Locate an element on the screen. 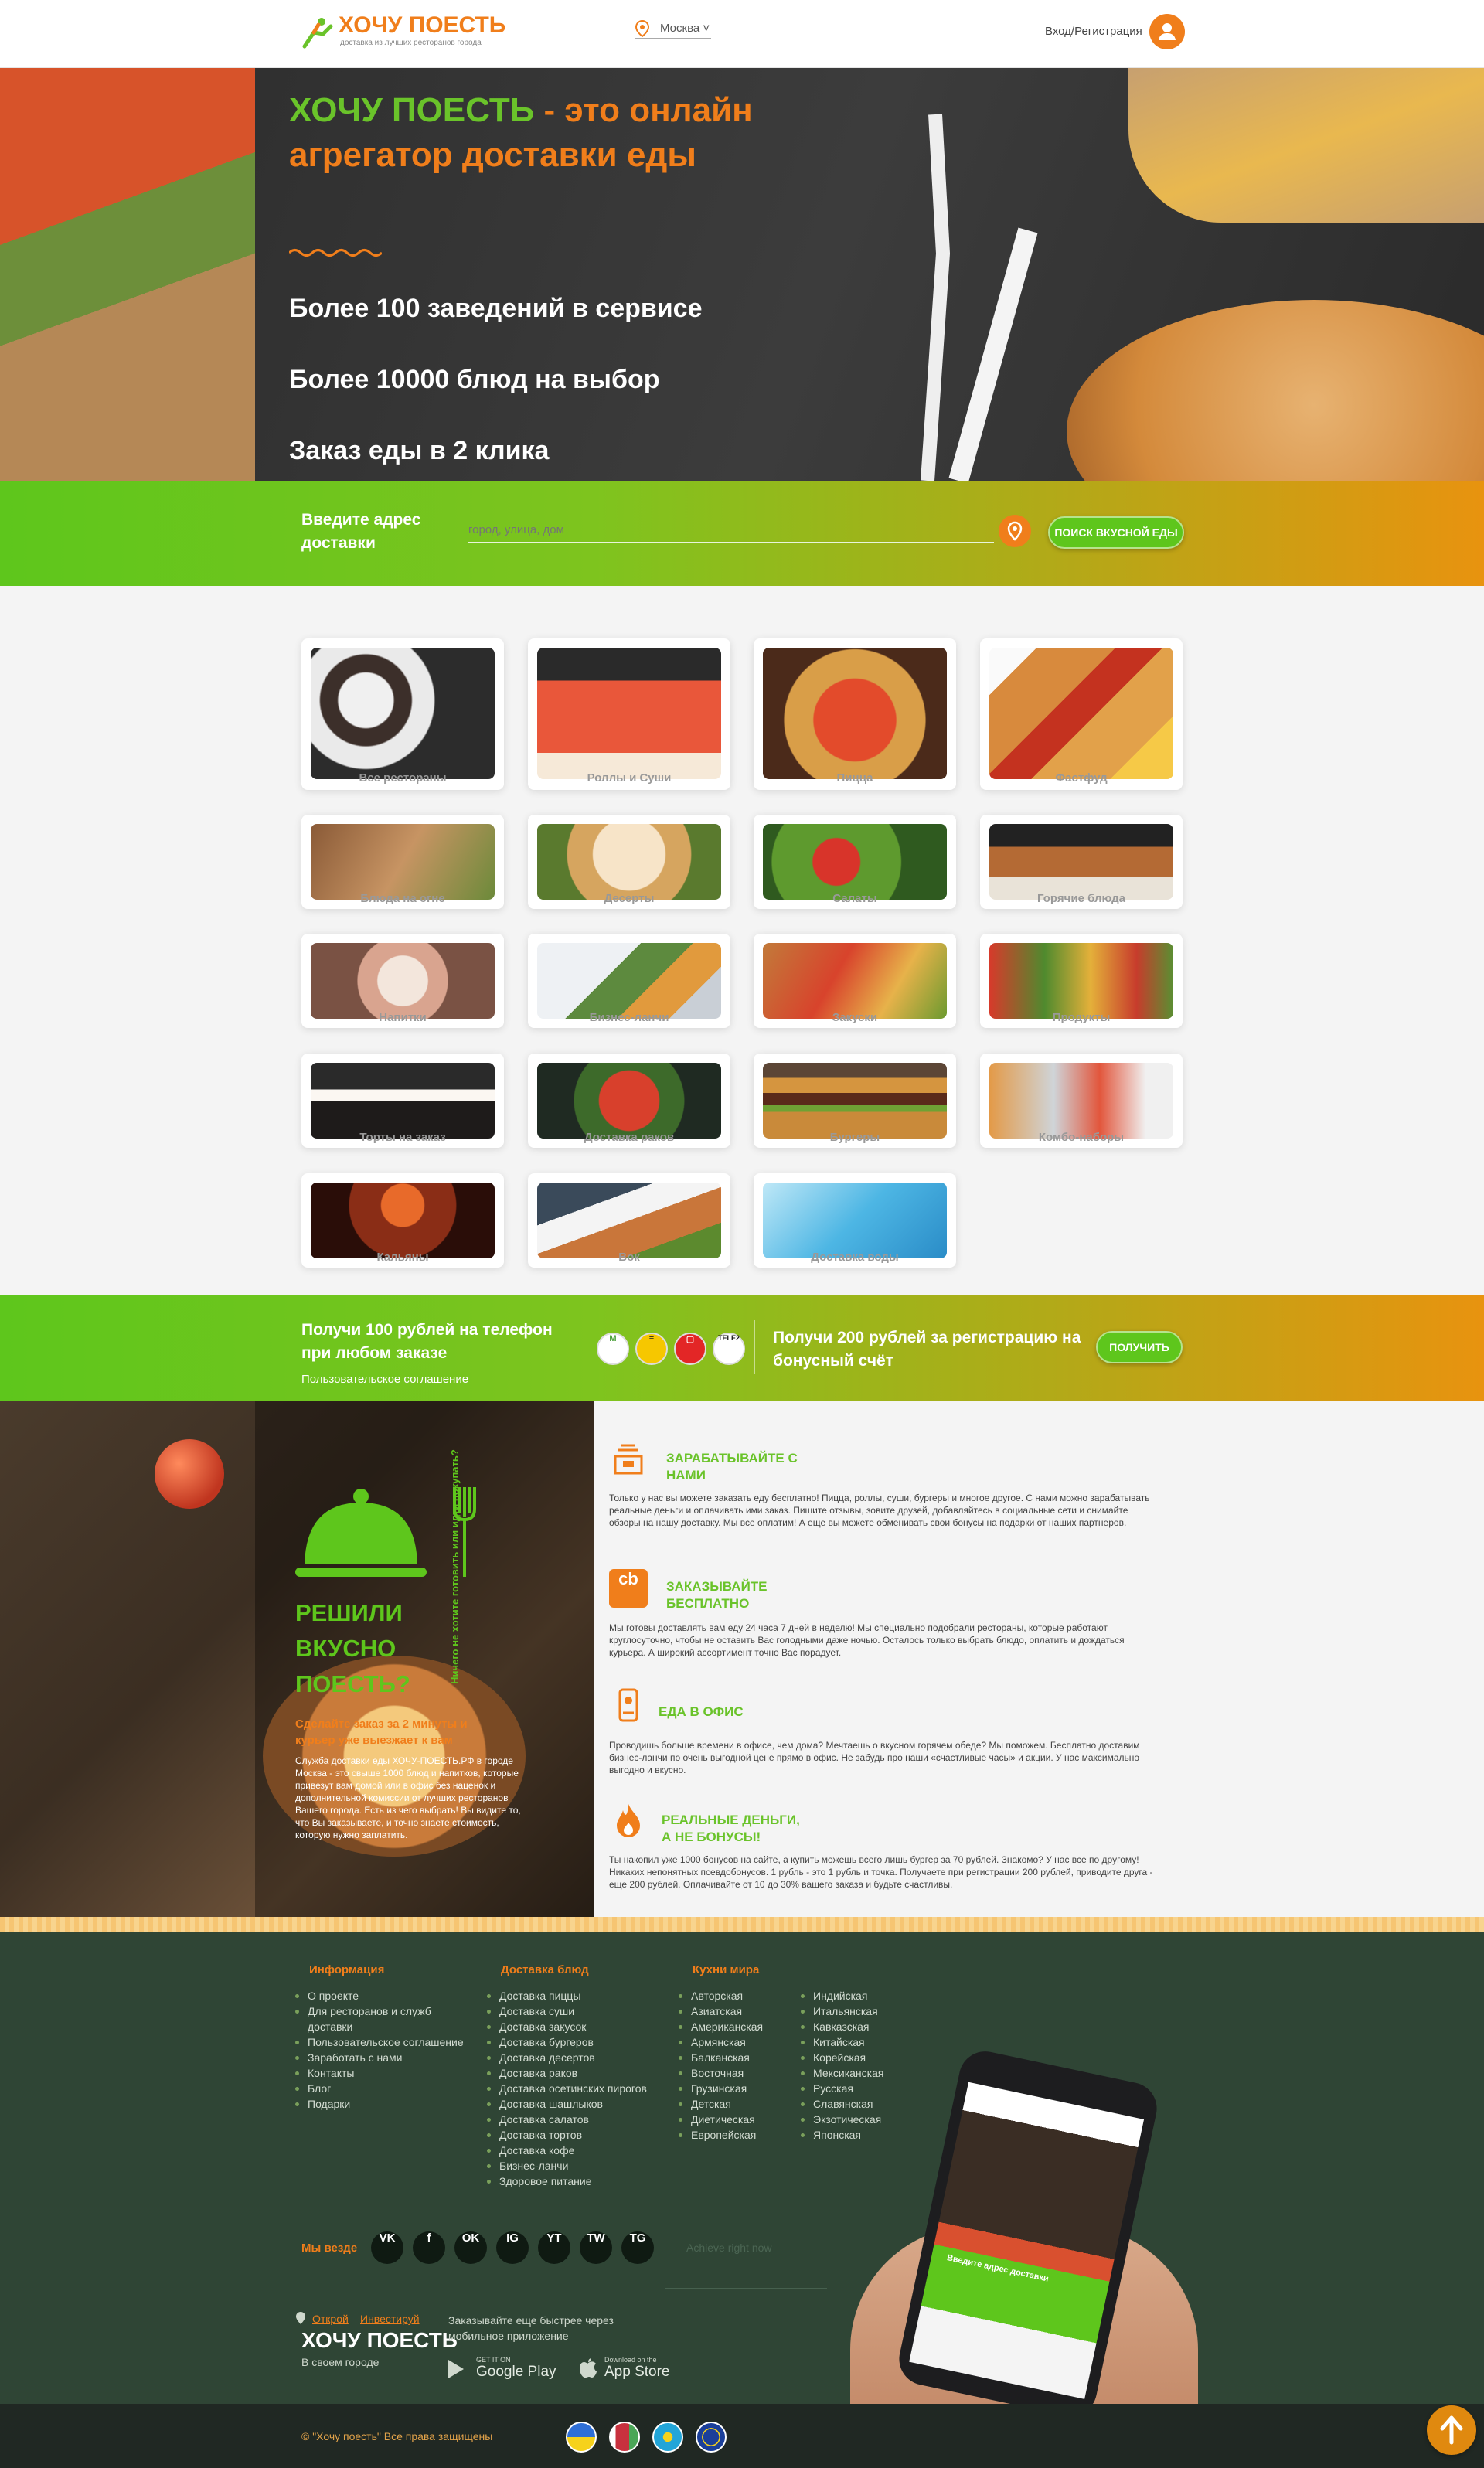 Image resolution: width=1484 pixels, height=2468 pixels. footer-link: Доставка суши is located at coordinates (579, 2011).